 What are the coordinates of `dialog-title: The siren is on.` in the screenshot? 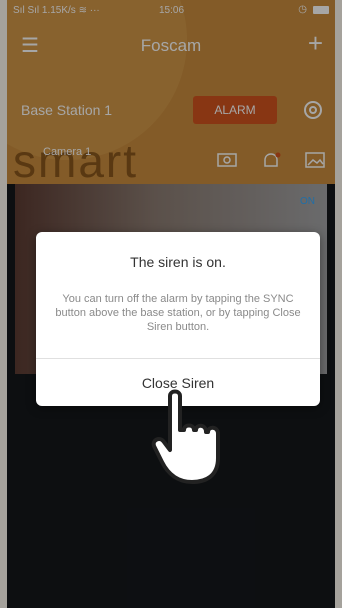 It's located at (178, 262).